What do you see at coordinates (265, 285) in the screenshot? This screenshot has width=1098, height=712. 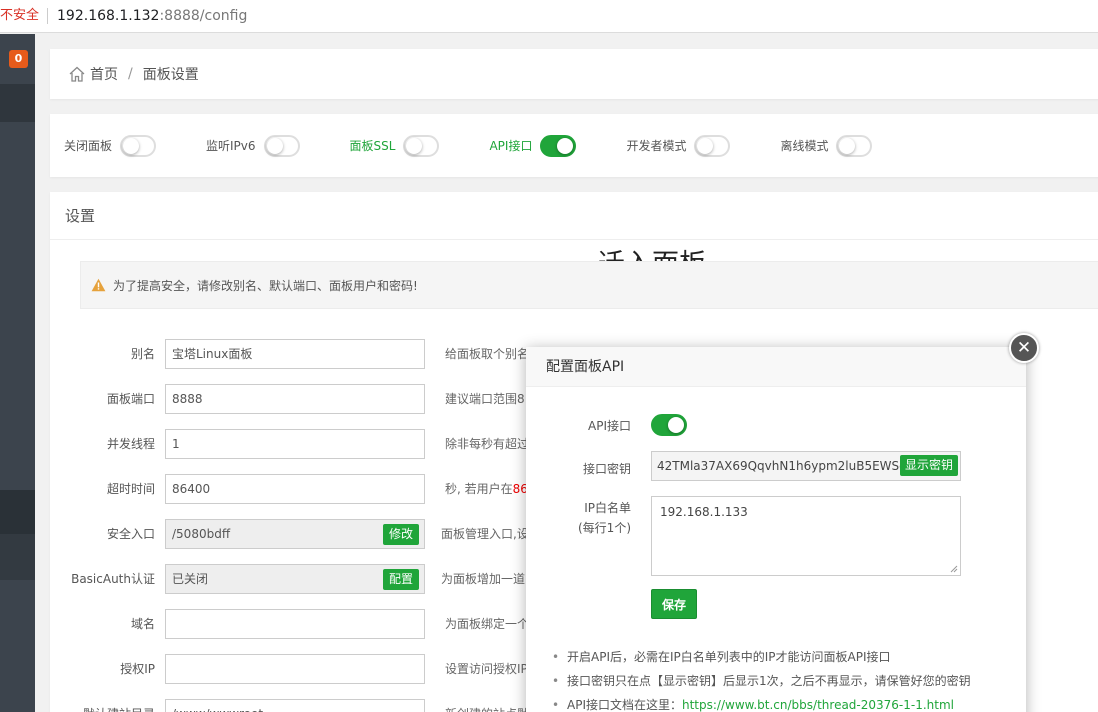 I see `warning-text: 为了提高安全，请修改别名、默认端口、面板用户和密码!` at bounding box center [265, 285].